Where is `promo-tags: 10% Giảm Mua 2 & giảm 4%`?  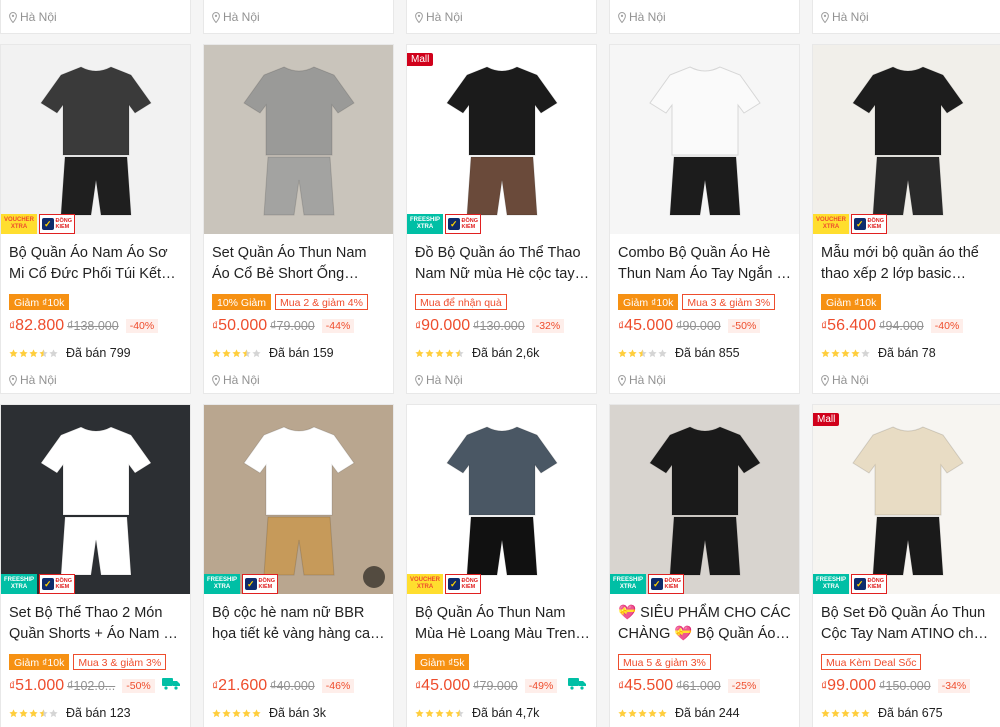
promo-tags: 10% Giảm Mua 2 & giảm 4% is located at coordinates (290, 302).